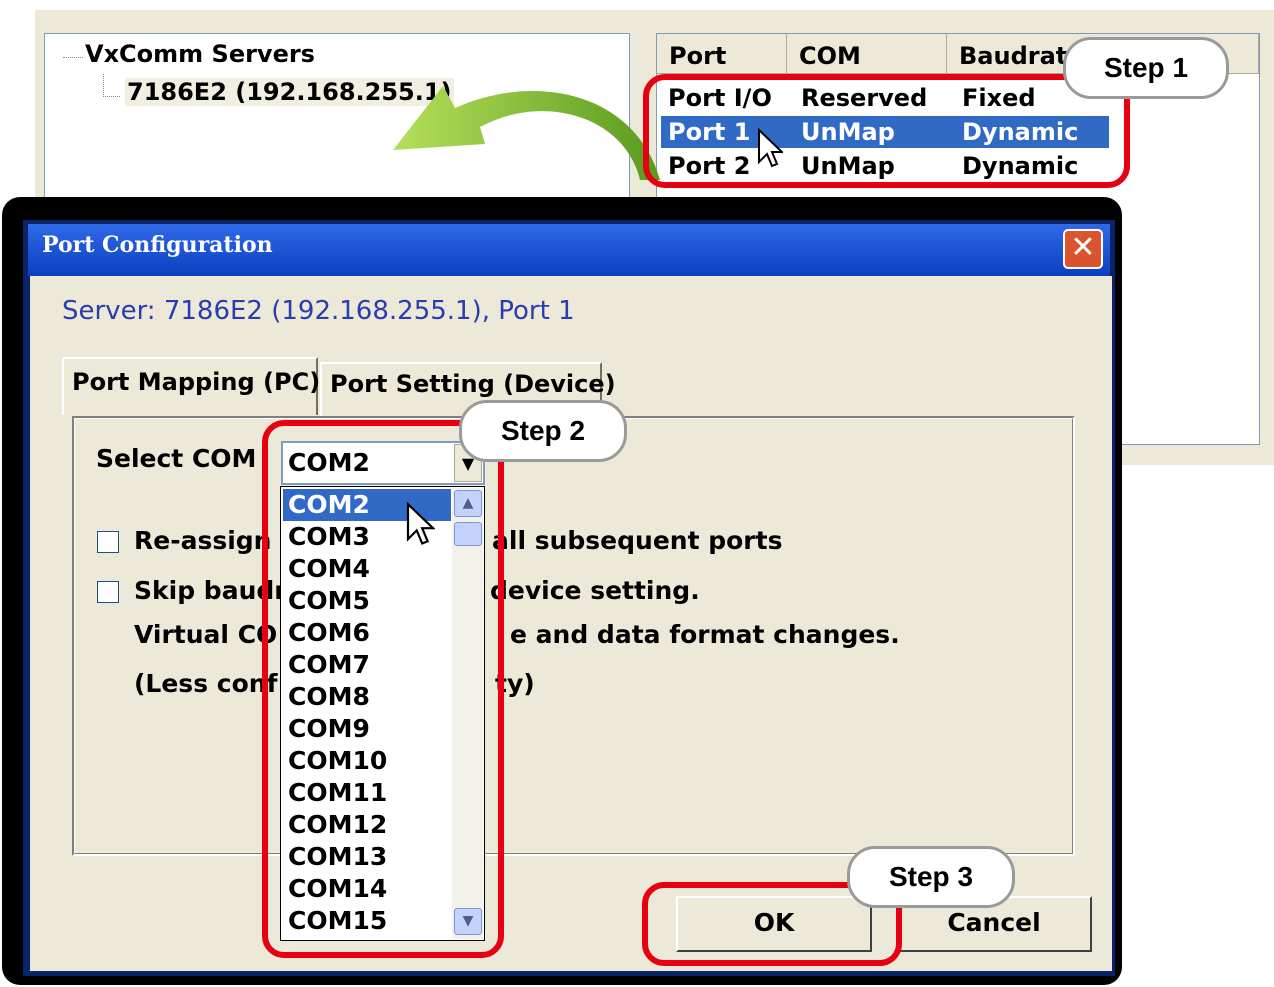 The image size is (1274, 987). I want to click on virtual-com-note-start: Virtual CO, so click(206, 634).